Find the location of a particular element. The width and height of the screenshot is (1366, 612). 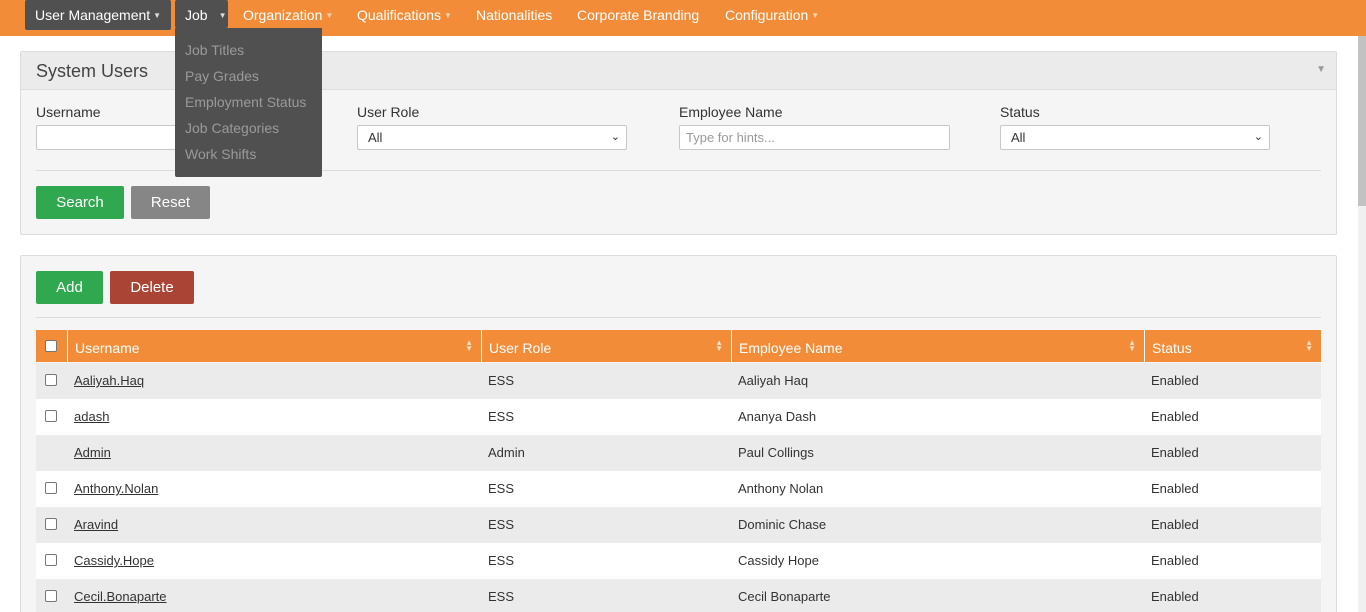

employee-name-cell: Aaliyah Haq is located at coordinates (773, 380).